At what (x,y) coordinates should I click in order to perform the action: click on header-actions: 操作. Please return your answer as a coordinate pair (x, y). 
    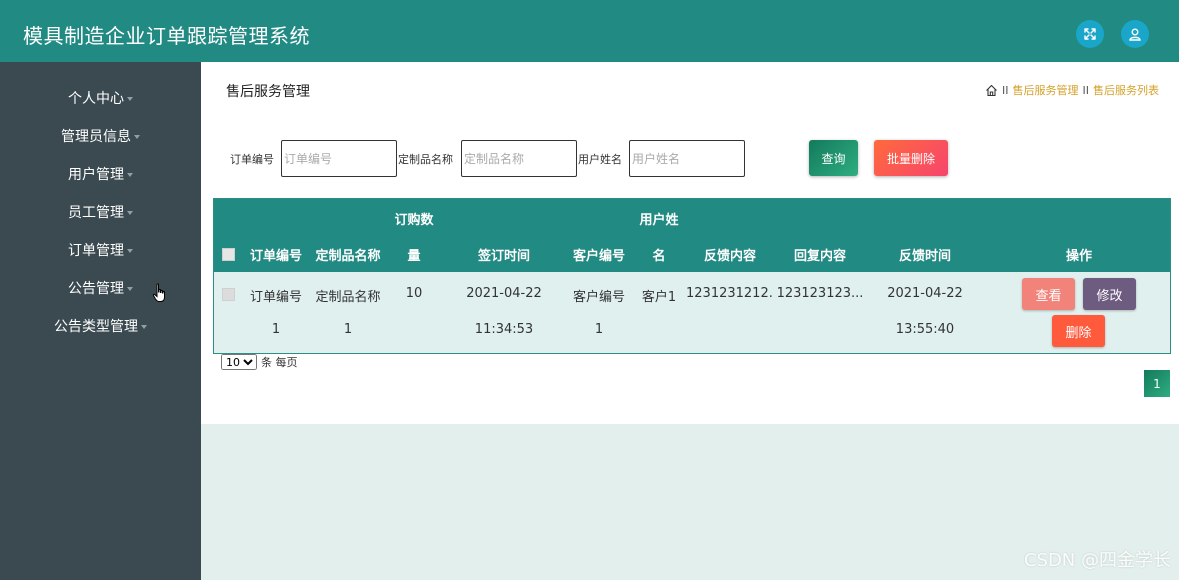
    Looking at the image, I should click on (1078, 256).